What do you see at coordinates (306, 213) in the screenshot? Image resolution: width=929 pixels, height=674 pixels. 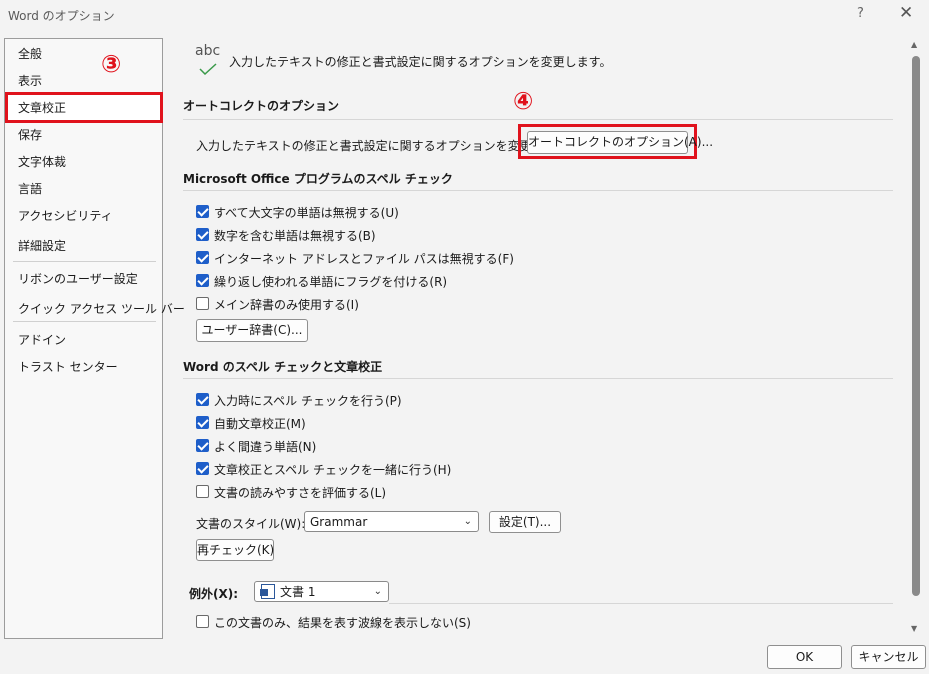 I see `checkbox-label: すべて大文字の単語は無視する(U)` at bounding box center [306, 213].